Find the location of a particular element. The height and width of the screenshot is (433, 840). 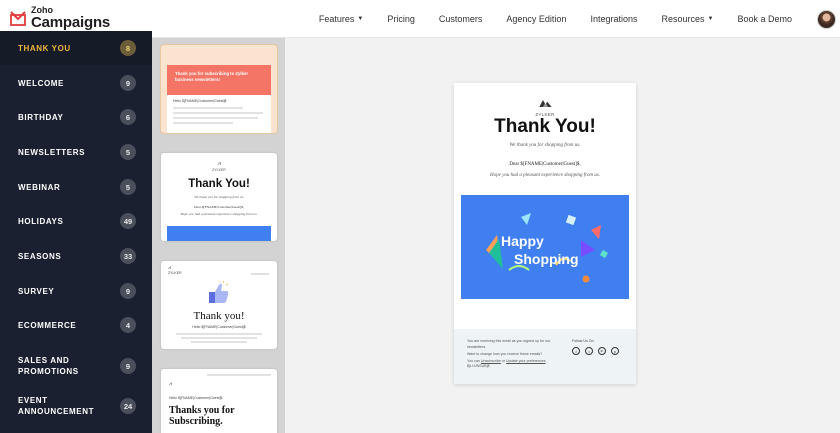

footer-unsub-code: $[LI:UNSUB]$ is located at coordinates (478, 366).